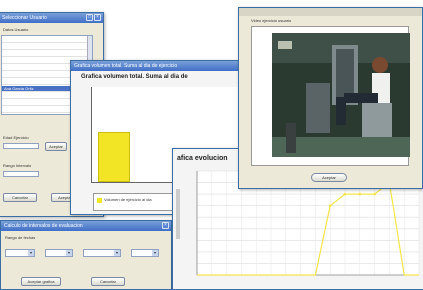 The height and width of the screenshot is (290, 423). What do you see at coordinates (24, 18) in the screenshot?
I see `patients-window-title-text: Seleccionar Usuario` at bounding box center [24, 18].